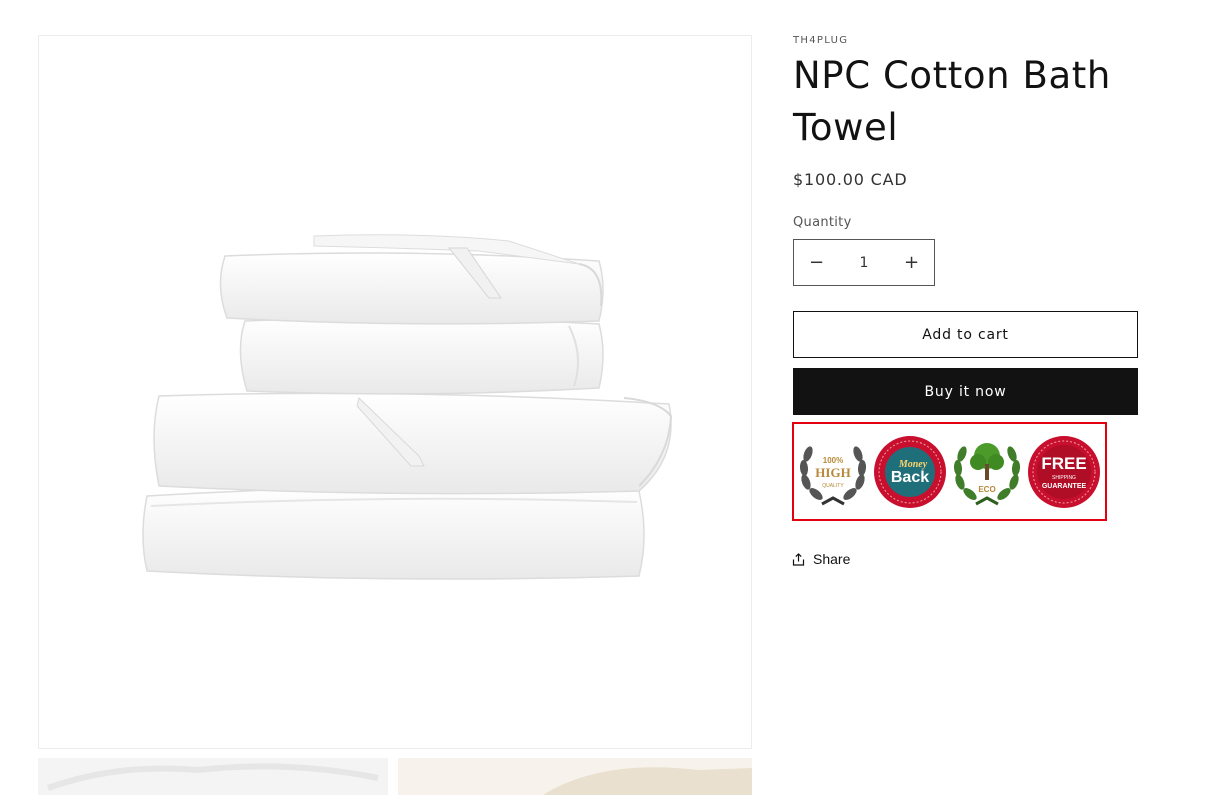 The image size is (1213, 795). What do you see at coordinates (833, 460) in the screenshot?
I see `badge-1-line1: 100%` at bounding box center [833, 460].